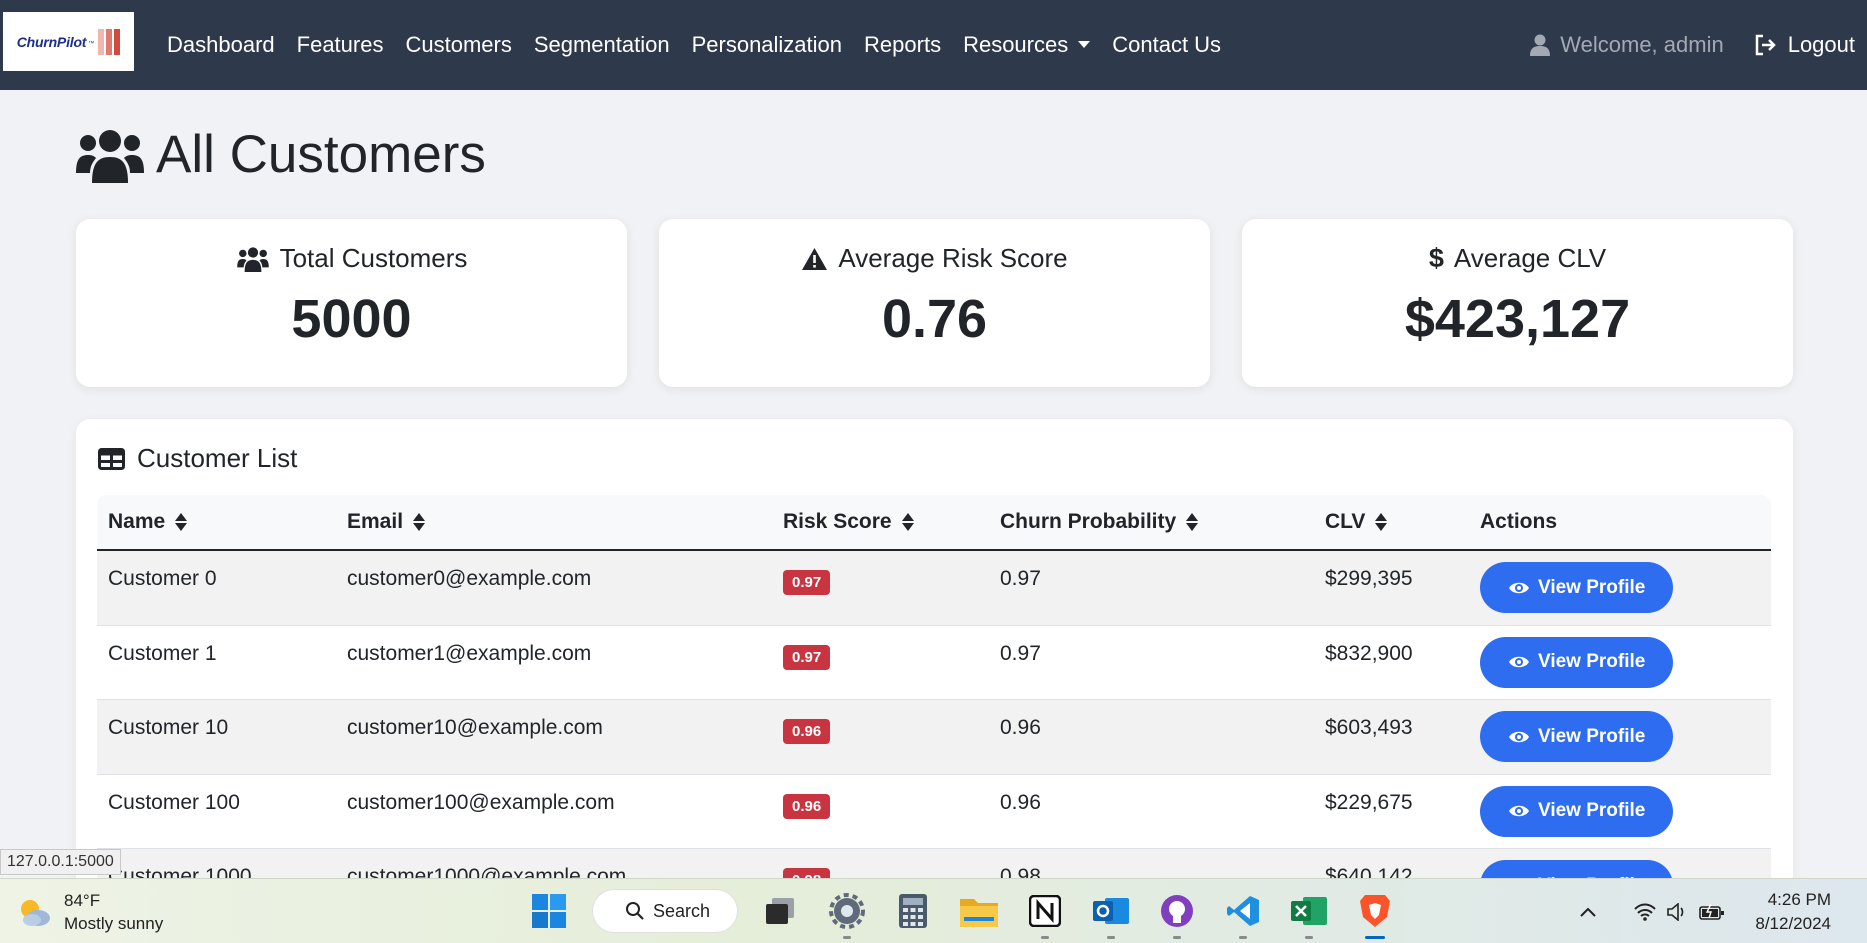 The image size is (1867, 943). Describe the element at coordinates (373, 258) in the screenshot. I see `stat-label: Total Customers` at that location.